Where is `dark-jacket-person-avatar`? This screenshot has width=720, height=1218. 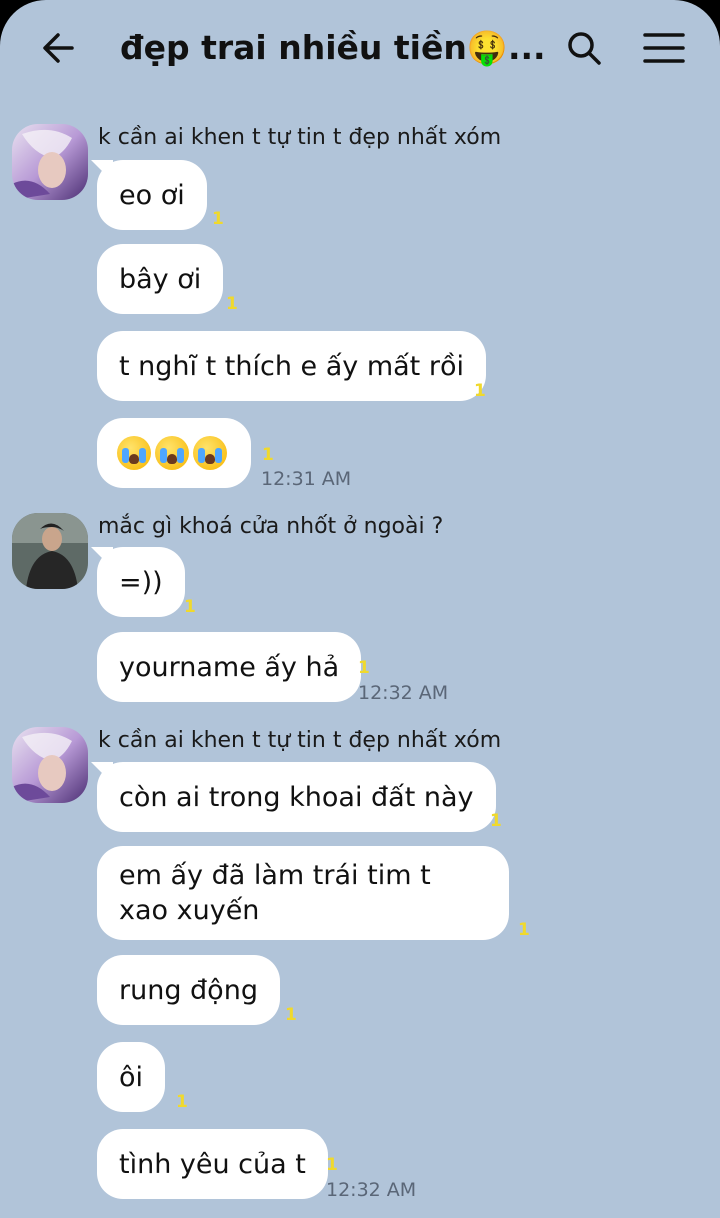 dark-jacket-person-avatar is located at coordinates (50, 551).